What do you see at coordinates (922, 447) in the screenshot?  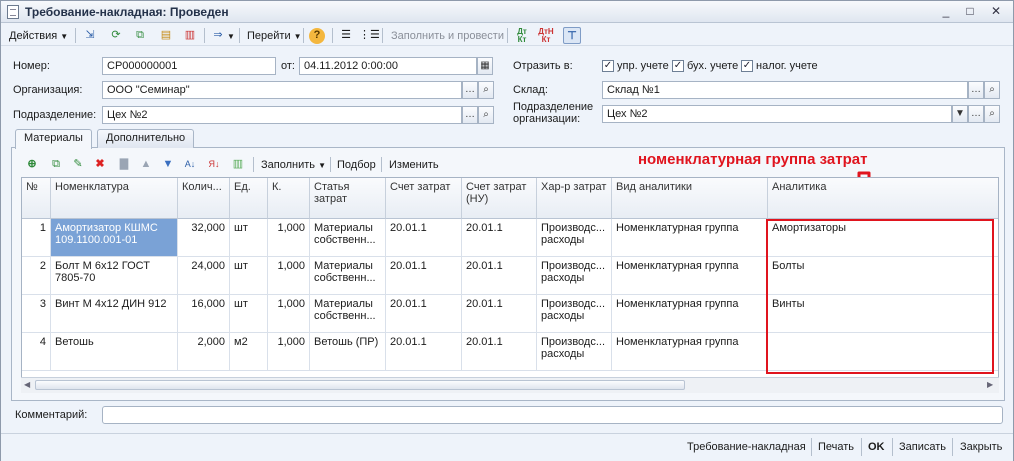 I see `save-button: Записать` at bounding box center [922, 447].